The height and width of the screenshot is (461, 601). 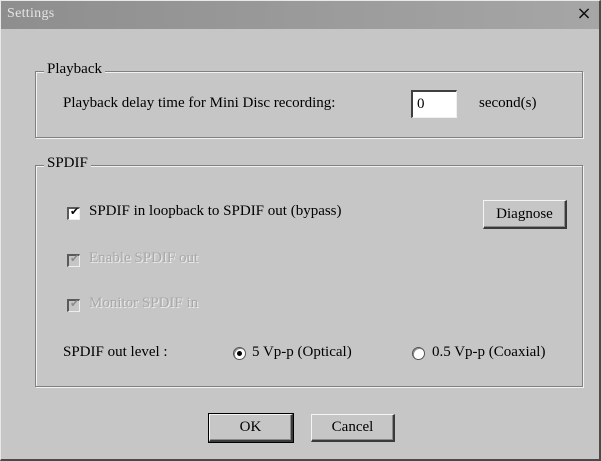 What do you see at coordinates (488, 352) in the screenshot?
I see `level-coaxial-label: 0.5 Vp-p (Coaxial)` at bounding box center [488, 352].